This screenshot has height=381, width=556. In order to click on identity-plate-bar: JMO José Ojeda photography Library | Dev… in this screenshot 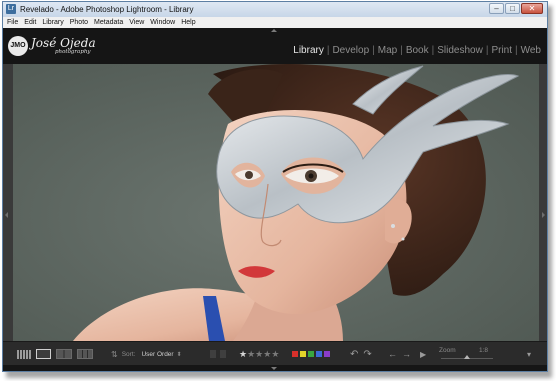, I will do `click(275, 46)`.